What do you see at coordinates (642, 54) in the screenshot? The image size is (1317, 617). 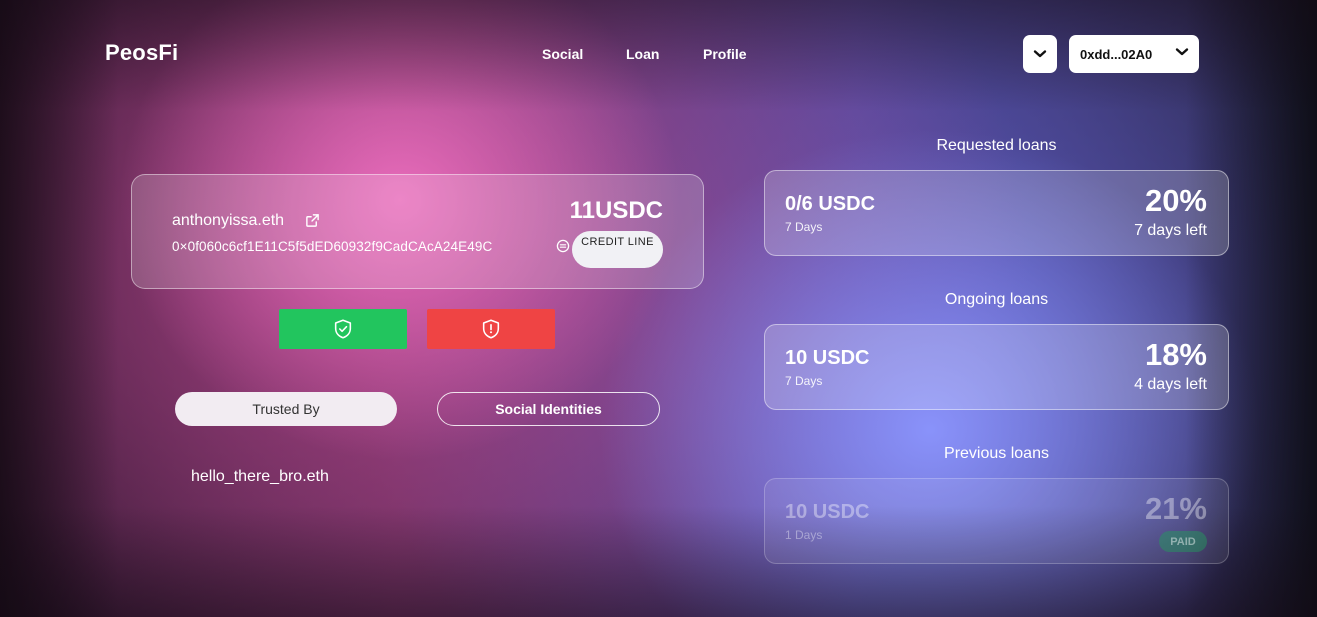 I see `nav-loan: Loan` at bounding box center [642, 54].